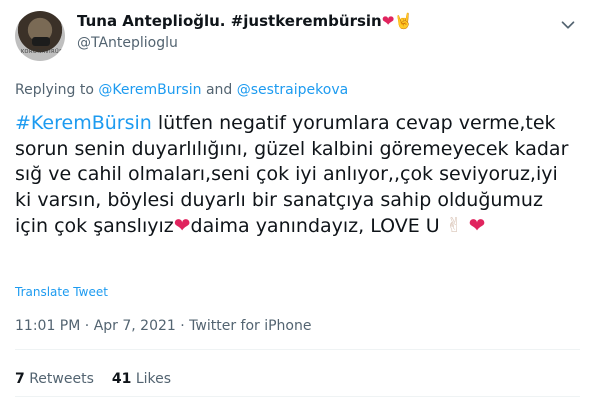  What do you see at coordinates (61, 292) in the screenshot?
I see `translate-tweet-link: Translate Tweet` at bounding box center [61, 292].